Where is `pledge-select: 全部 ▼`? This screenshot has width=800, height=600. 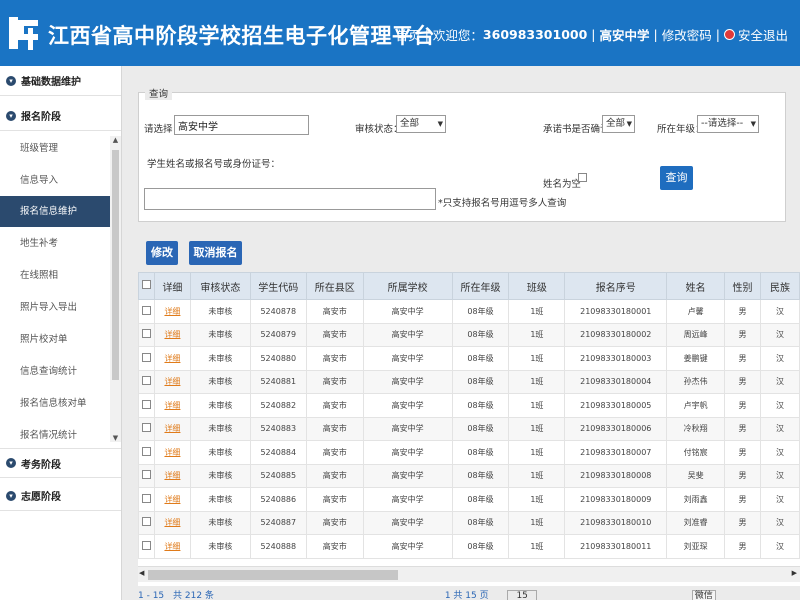 pledge-select: 全部 ▼ is located at coordinates (618, 124).